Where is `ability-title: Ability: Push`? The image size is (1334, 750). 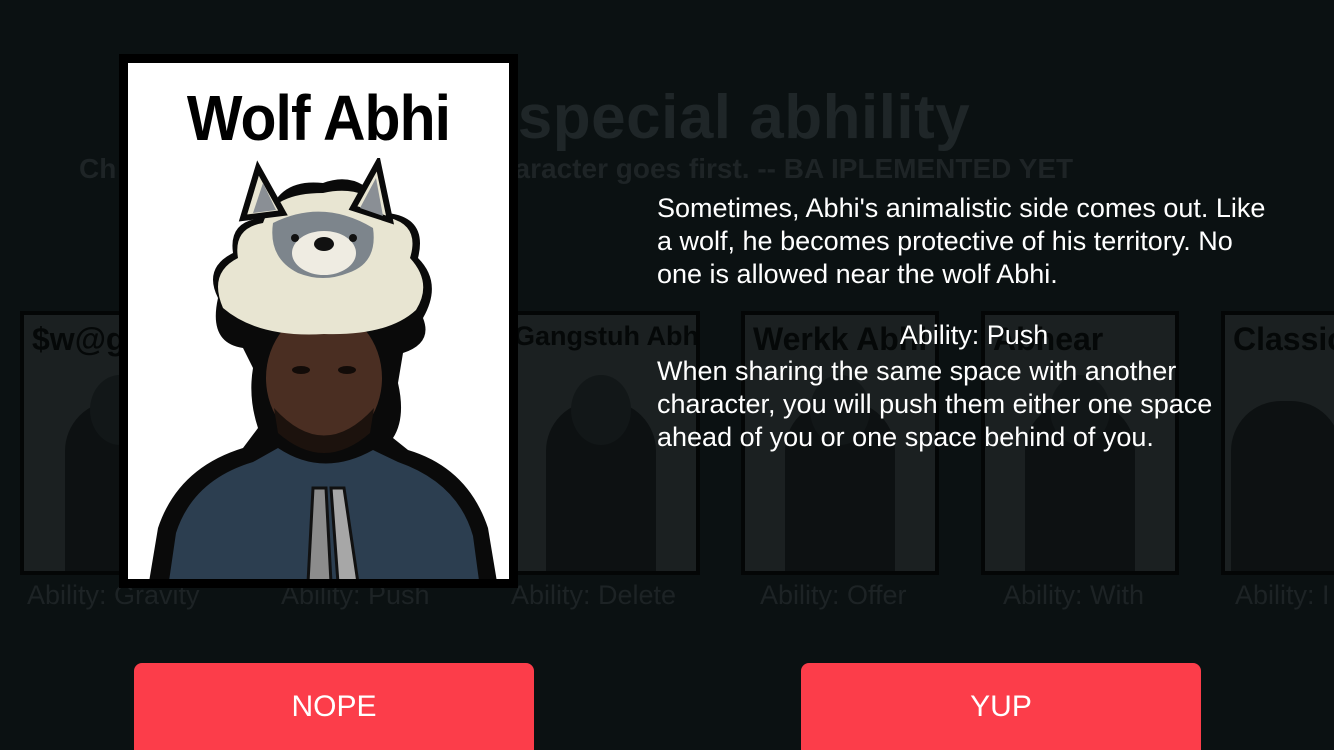
ability-title: Ability: Push is located at coordinates (974, 335).